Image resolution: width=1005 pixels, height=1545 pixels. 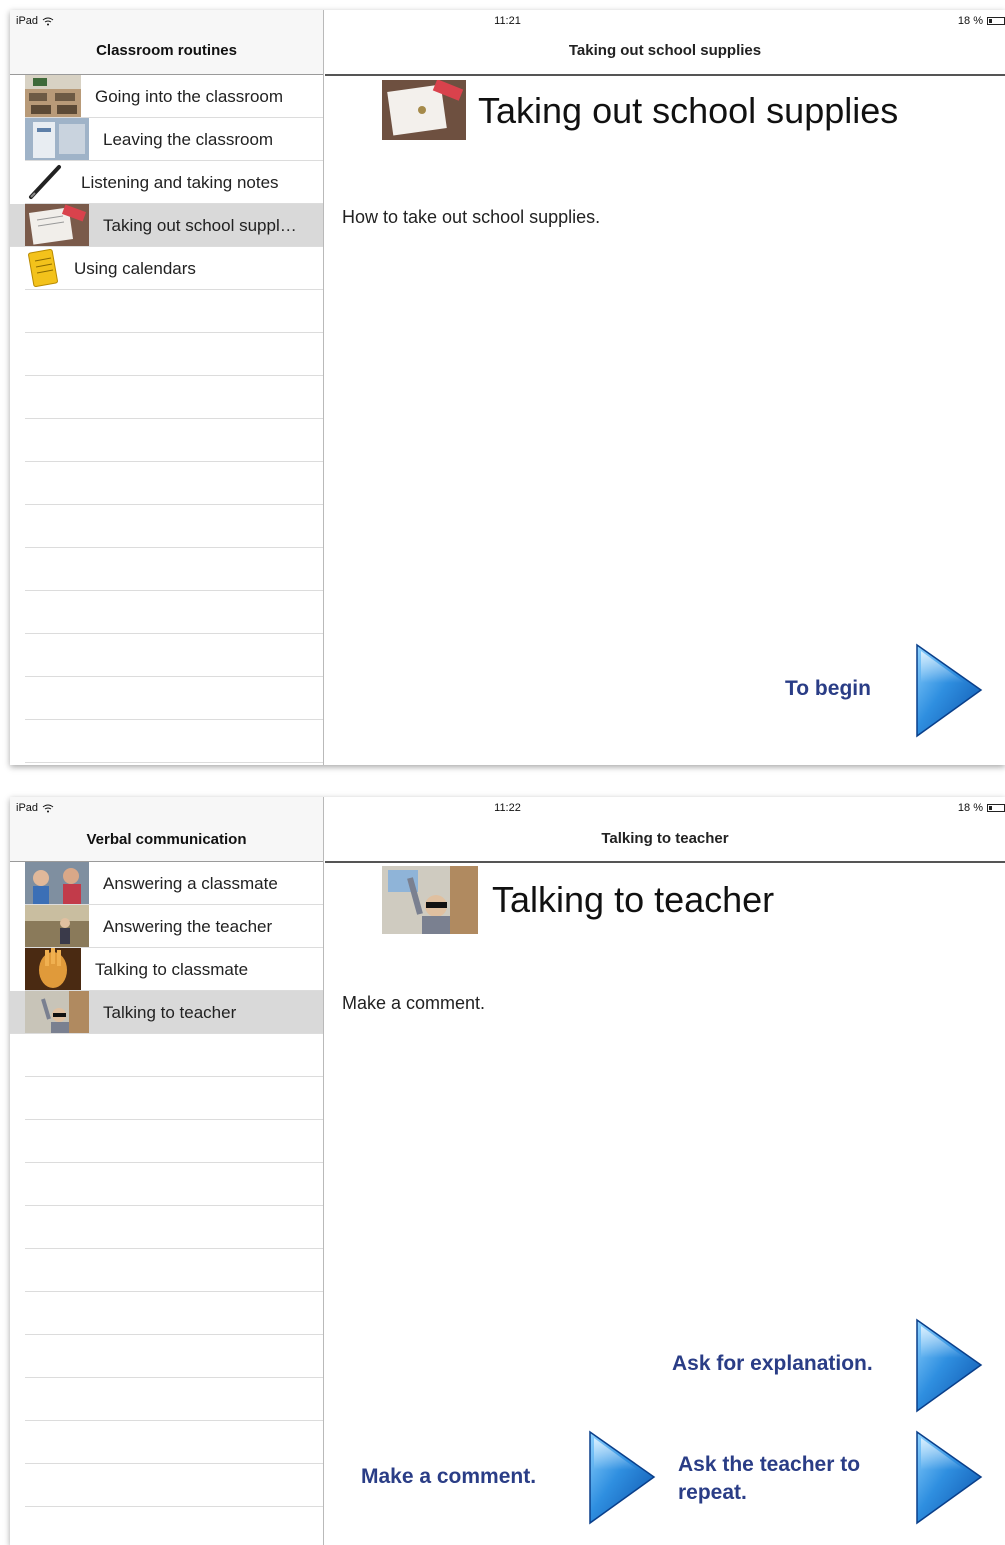 What do you see at coordinates (188, 926) in the screenshot?
I see `list-item-label: Answering the teacher` at bounding box center [188, 926].